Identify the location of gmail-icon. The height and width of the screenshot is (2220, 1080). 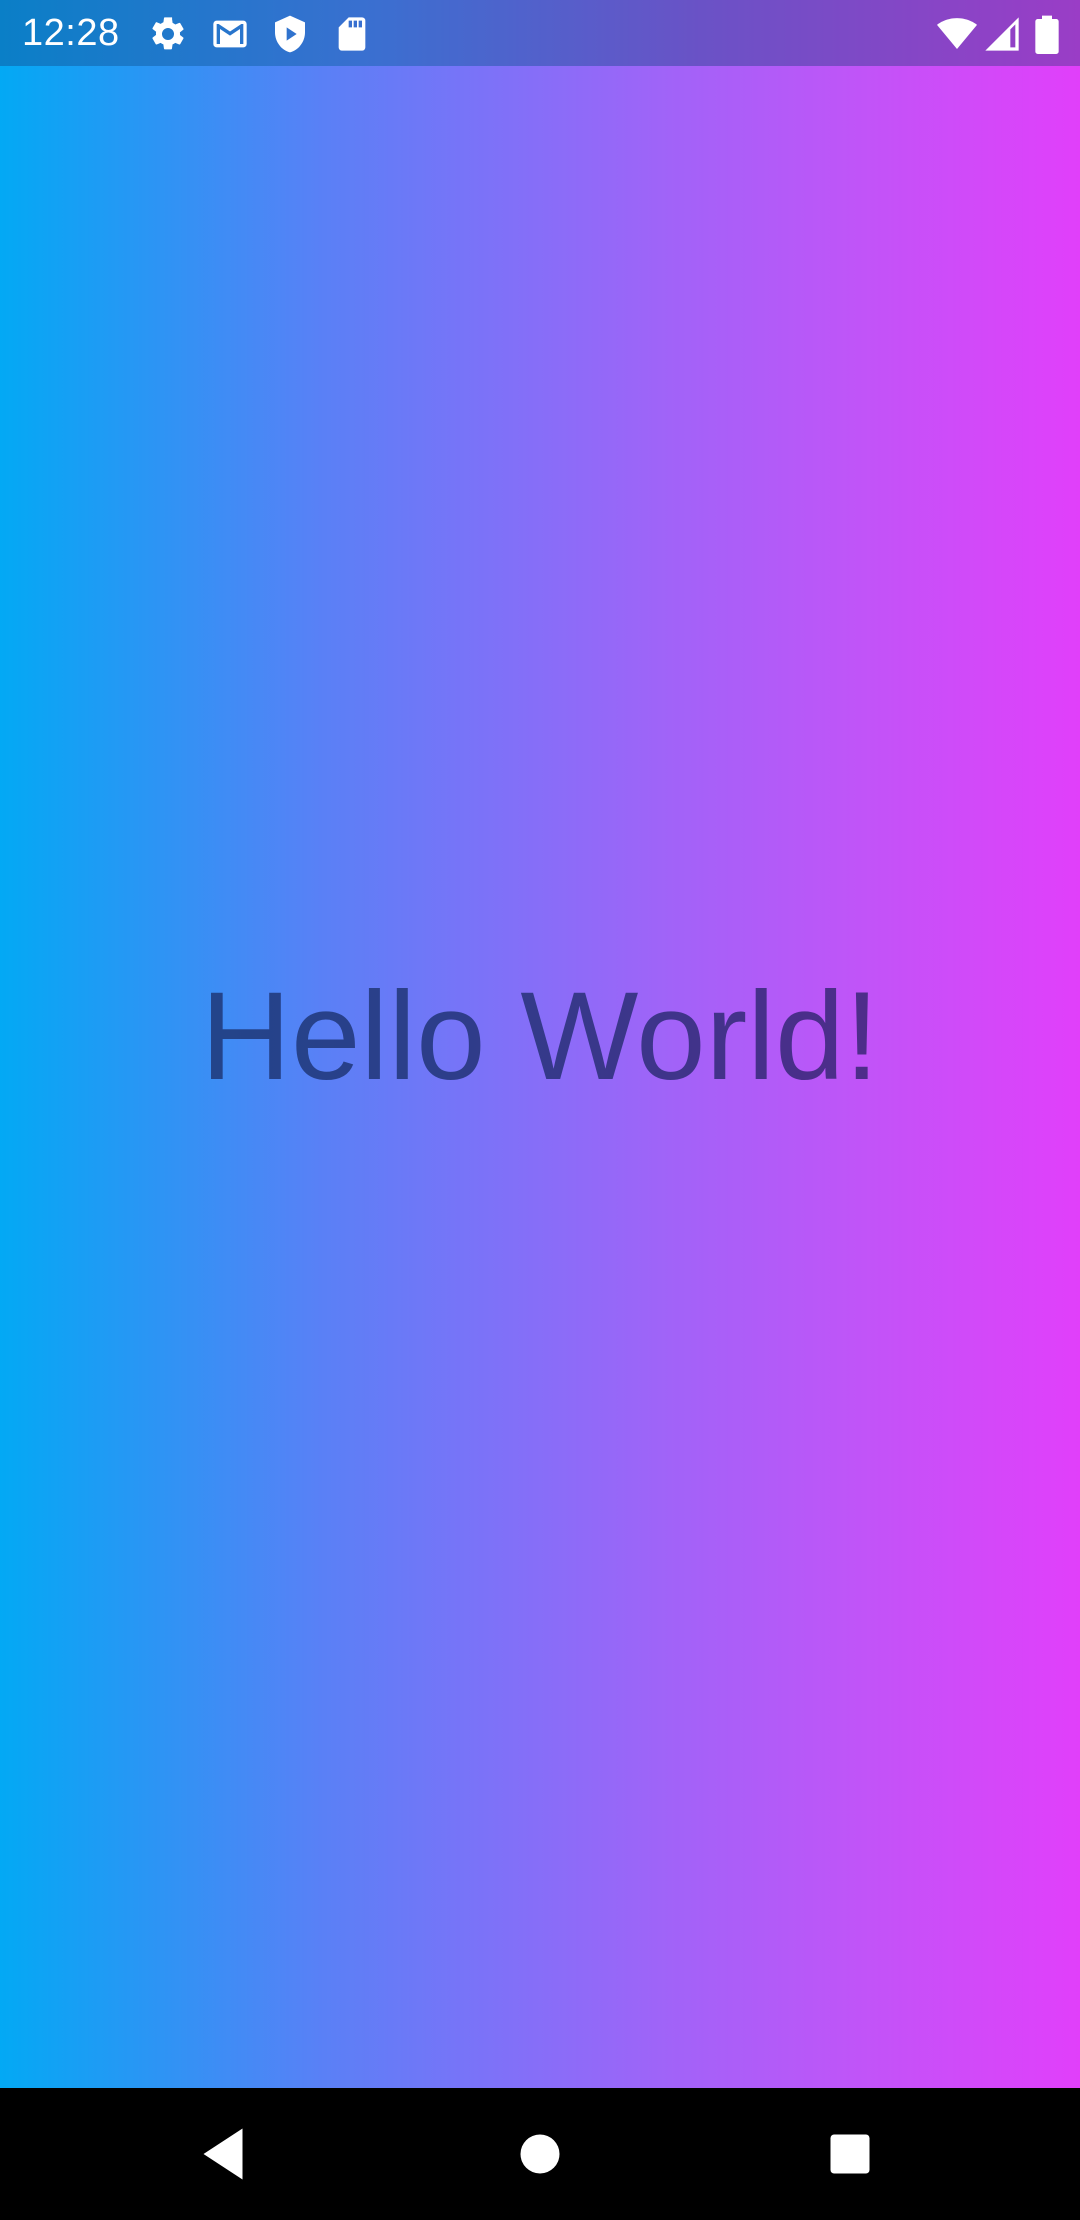
(230, 34).